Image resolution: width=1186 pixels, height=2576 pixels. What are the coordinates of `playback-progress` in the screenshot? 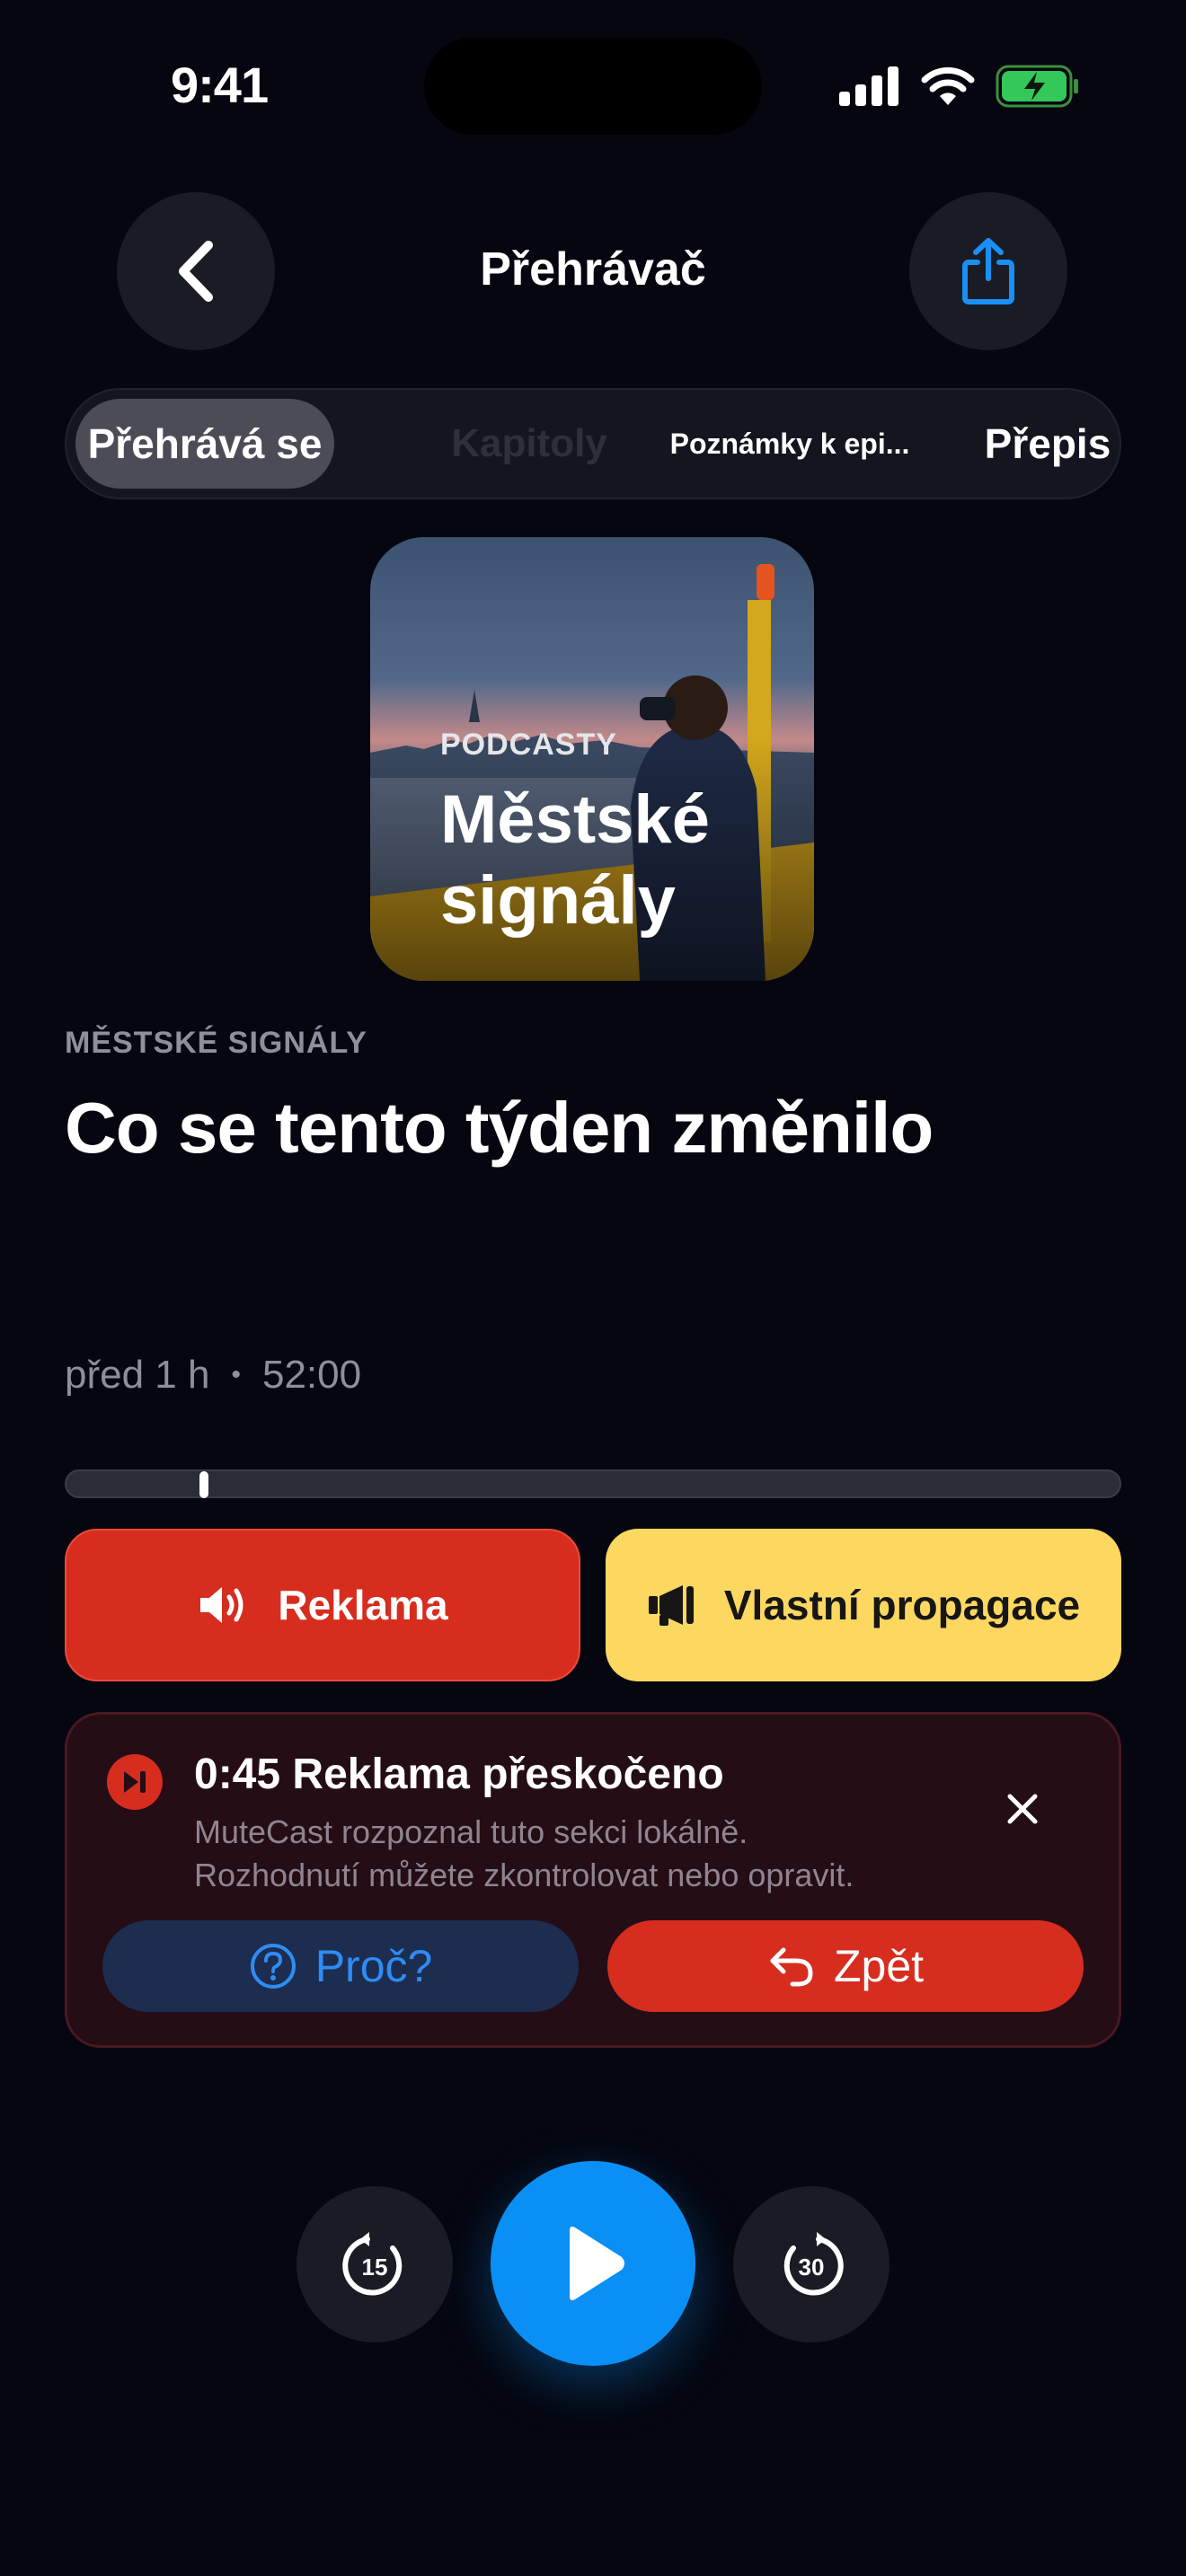 It's located at (593, 1483).